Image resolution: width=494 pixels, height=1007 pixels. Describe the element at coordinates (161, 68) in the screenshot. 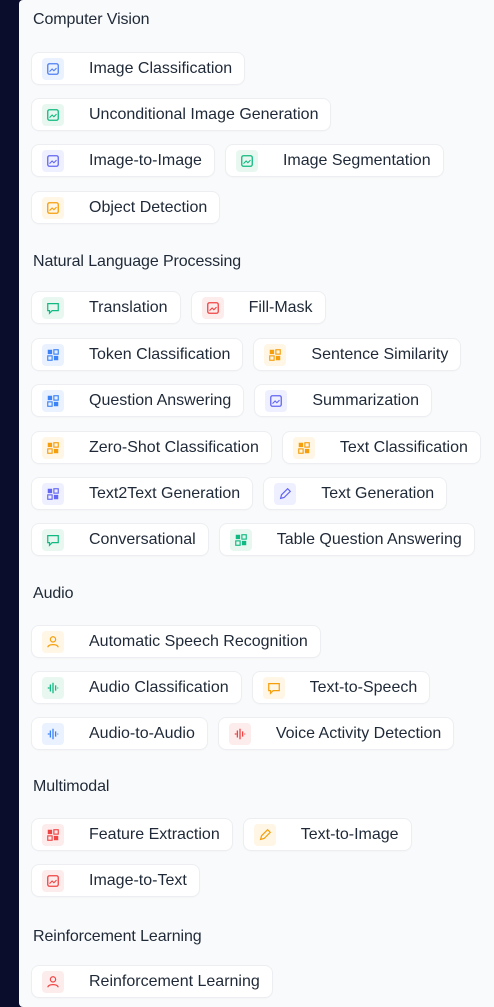

I see `task-chip-label: Image Classification` at that location.